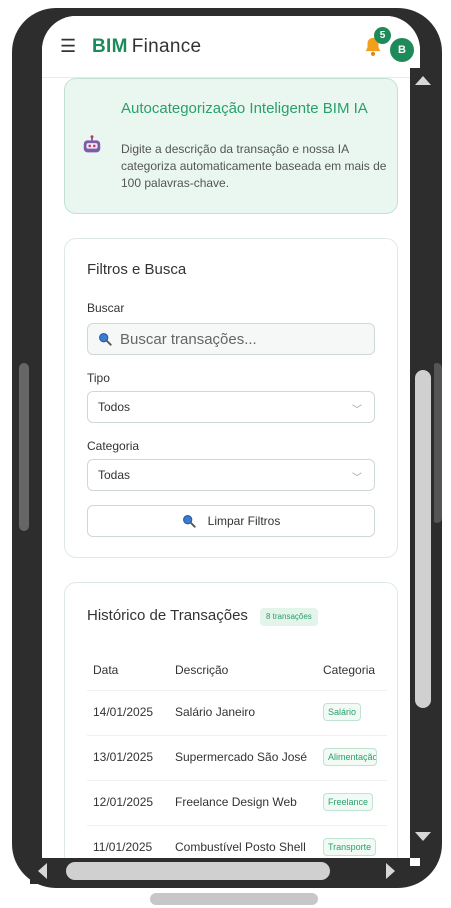 This screenshot has height=908, width=451. What do you see at coordinates (198, 871) in the screenshot?
I see `horizontal-scroll-thumb` at bounding box center [198, 871].